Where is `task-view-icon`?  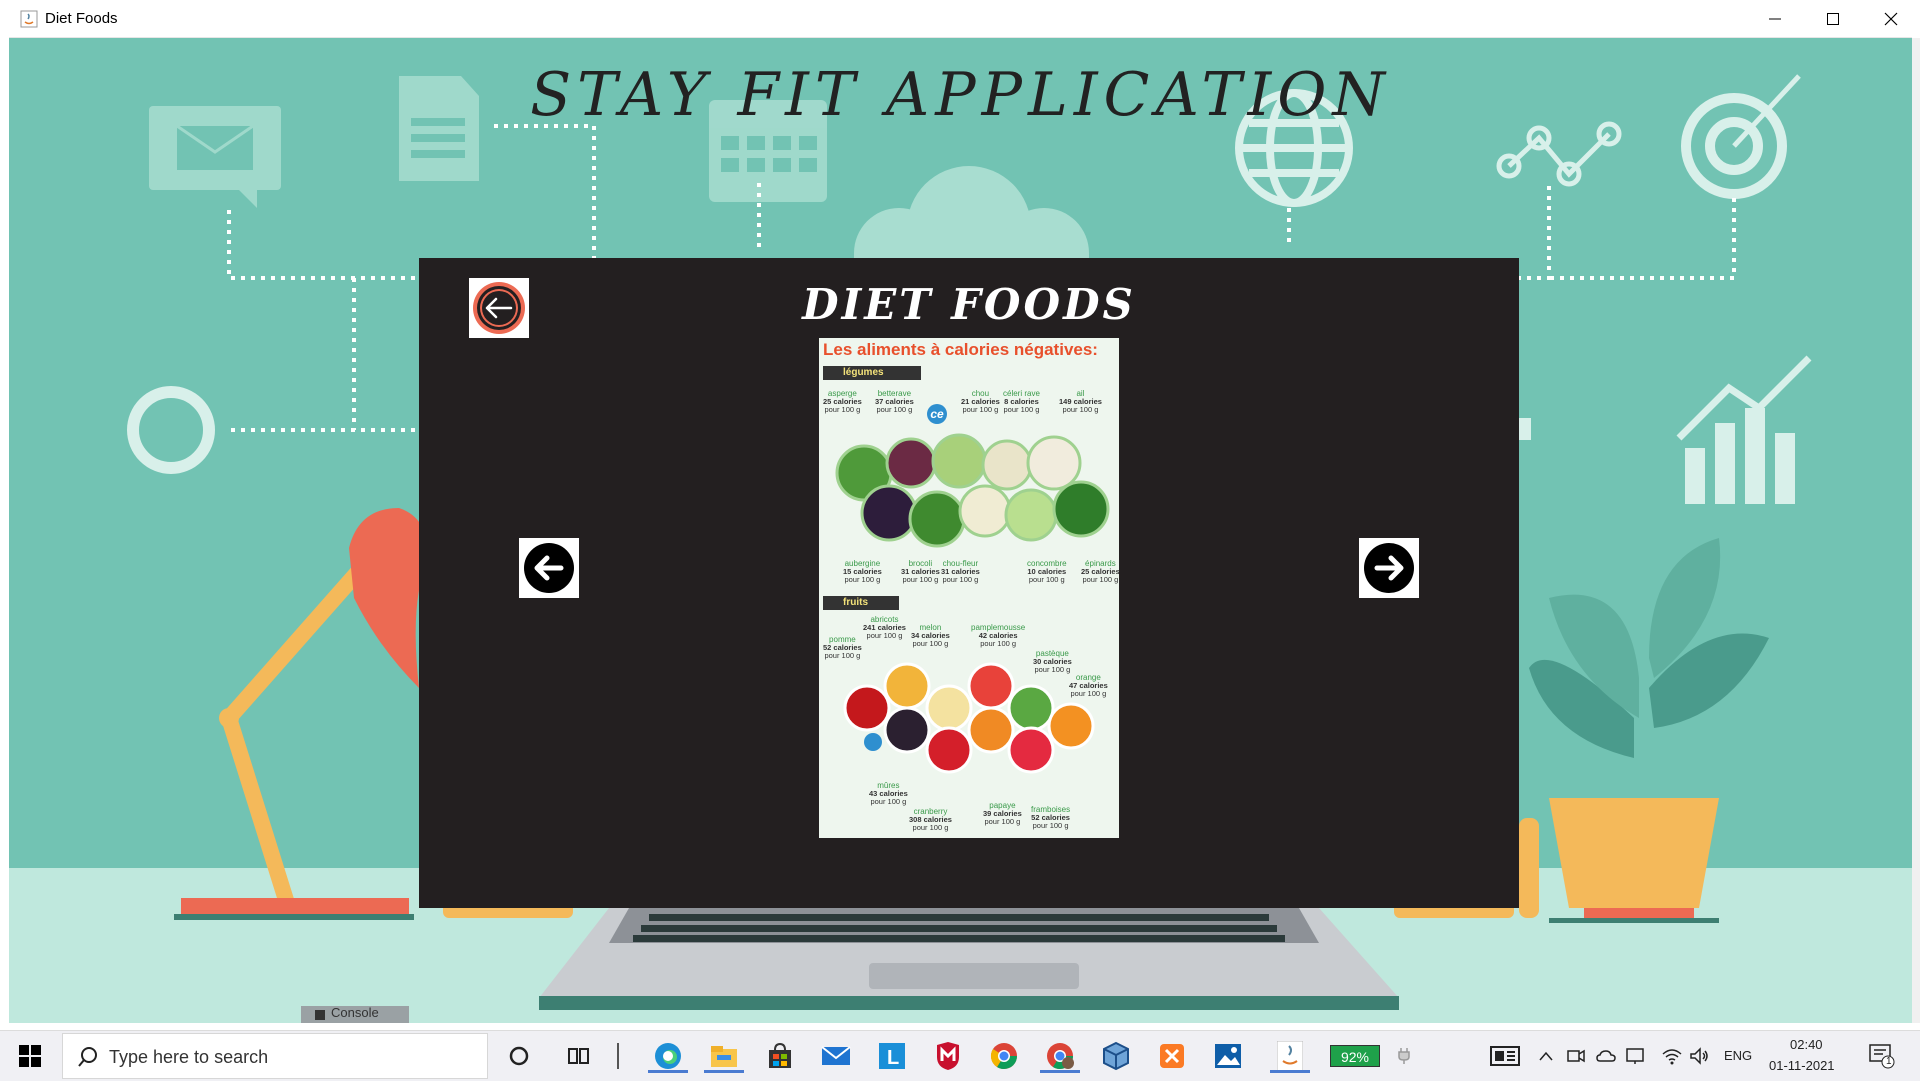
task-view-icon is located at coordinates (578, 1056).